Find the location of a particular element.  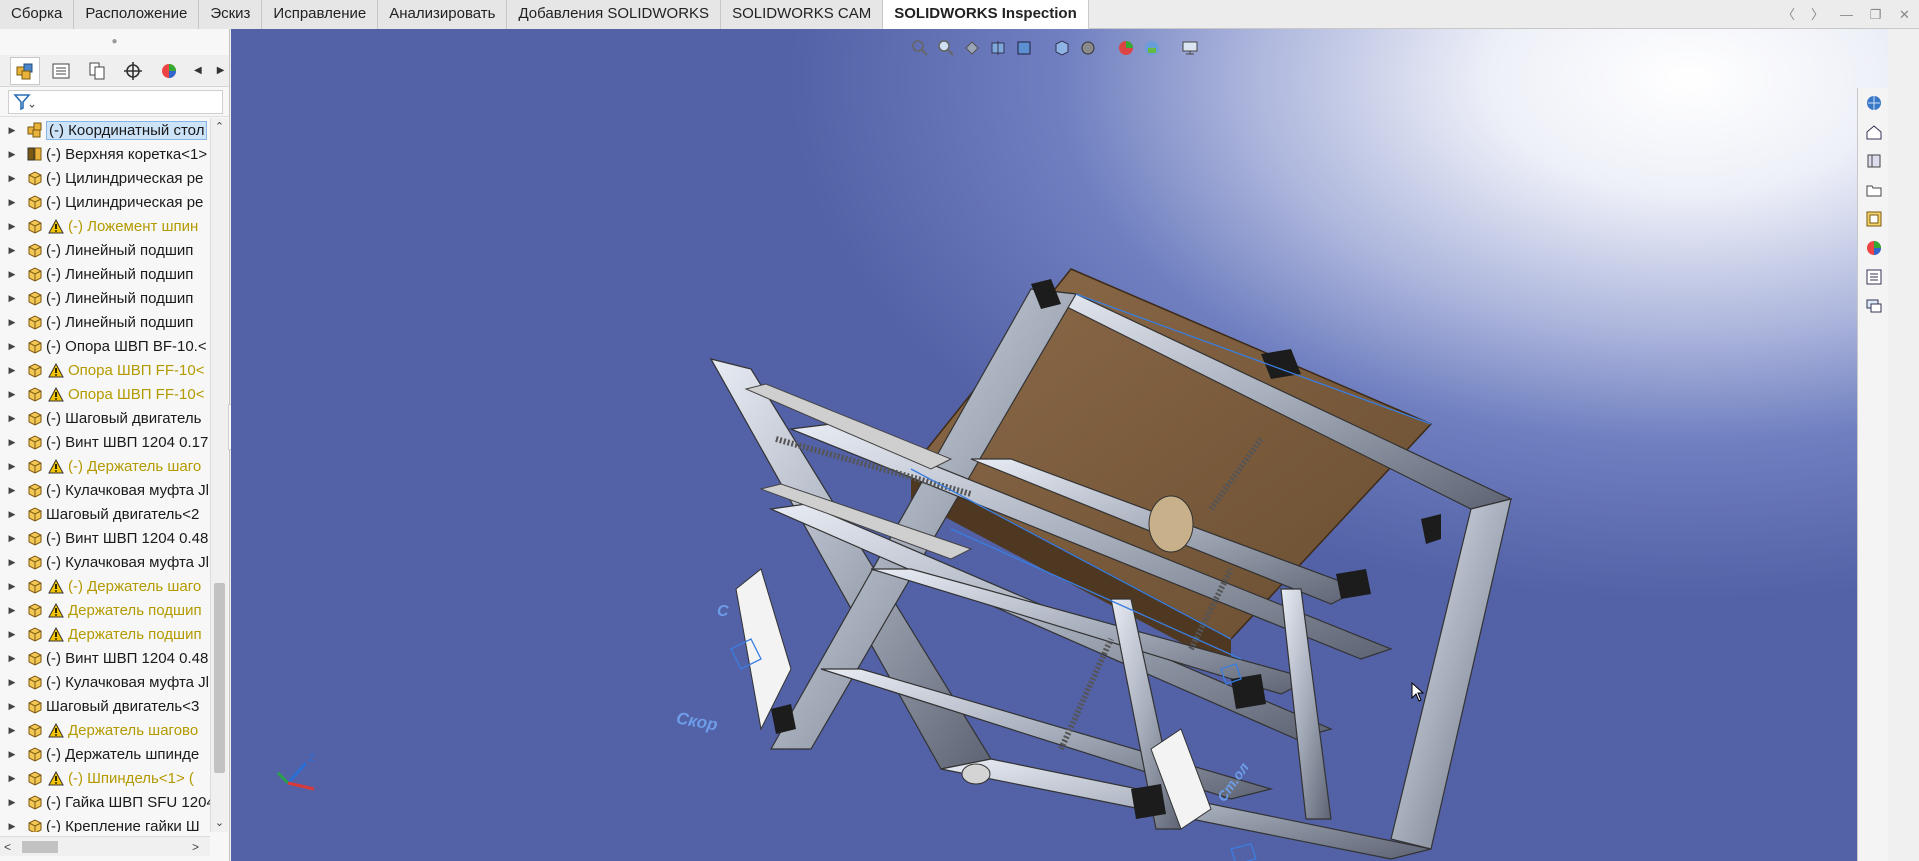

custom-properties-icon is located at coordinates (1873, 276).